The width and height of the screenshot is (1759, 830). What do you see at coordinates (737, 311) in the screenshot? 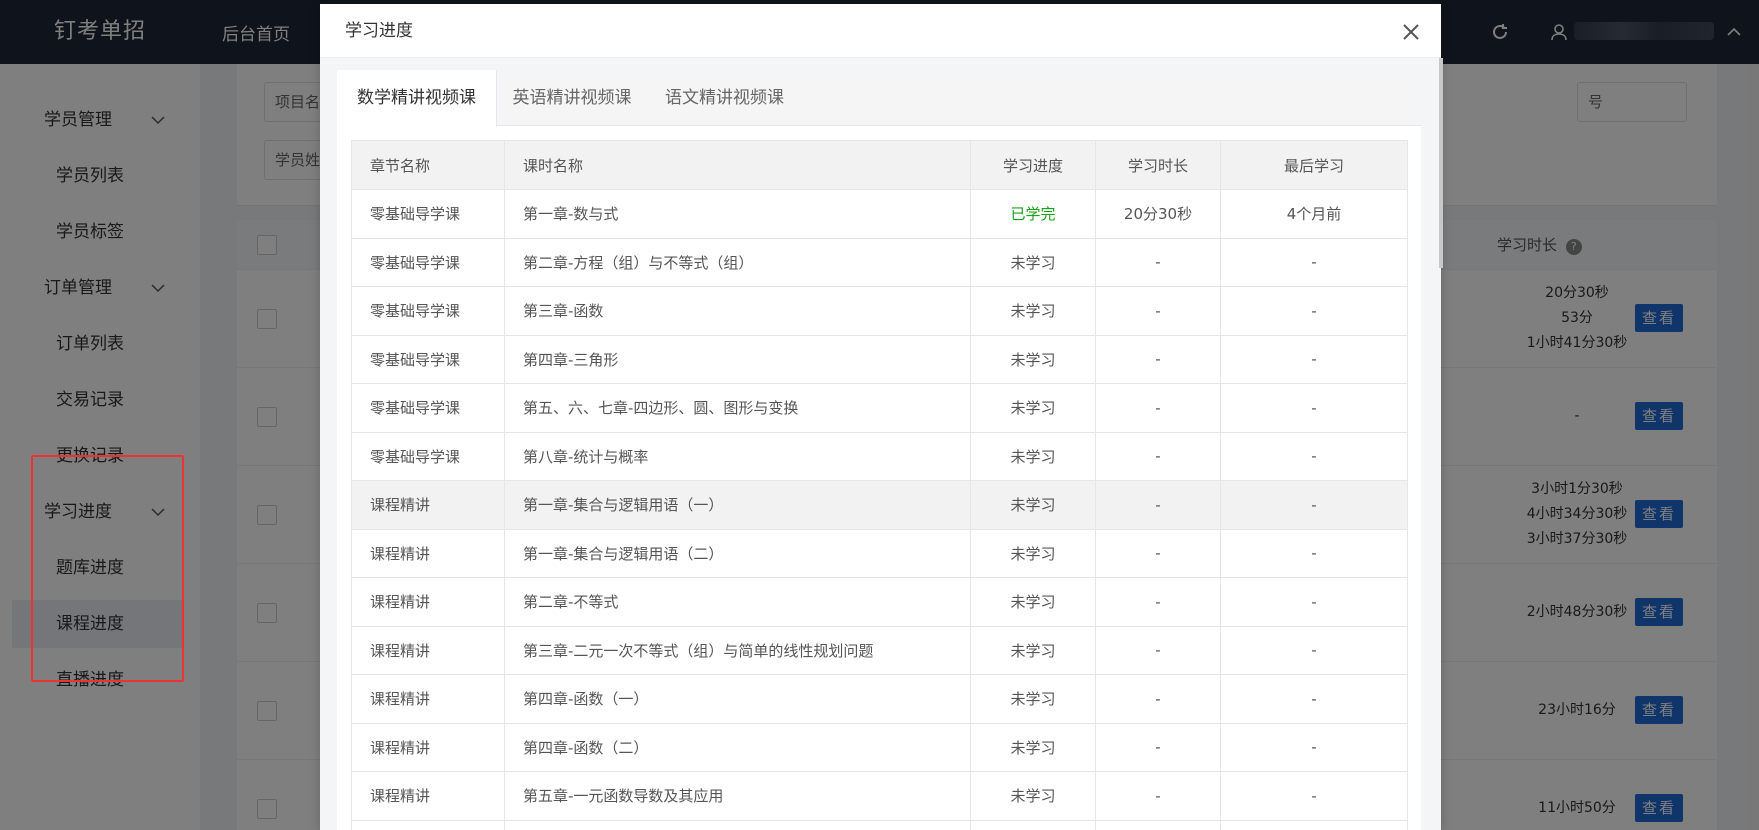
I see `lesson-cell: 第三章-函数` at bounding box center [737, 311].